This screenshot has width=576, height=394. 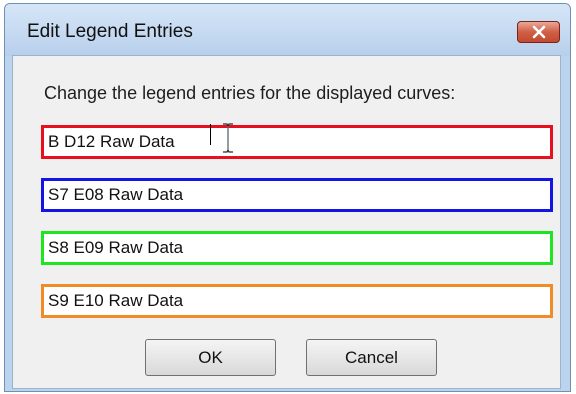 I want to click on cancel-button: Cancel, so click(x=371, y=357).